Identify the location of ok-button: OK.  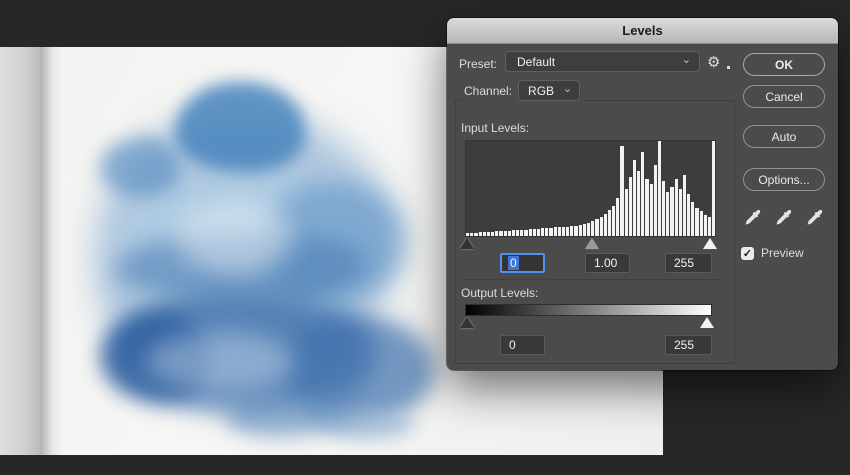
(784, 64).